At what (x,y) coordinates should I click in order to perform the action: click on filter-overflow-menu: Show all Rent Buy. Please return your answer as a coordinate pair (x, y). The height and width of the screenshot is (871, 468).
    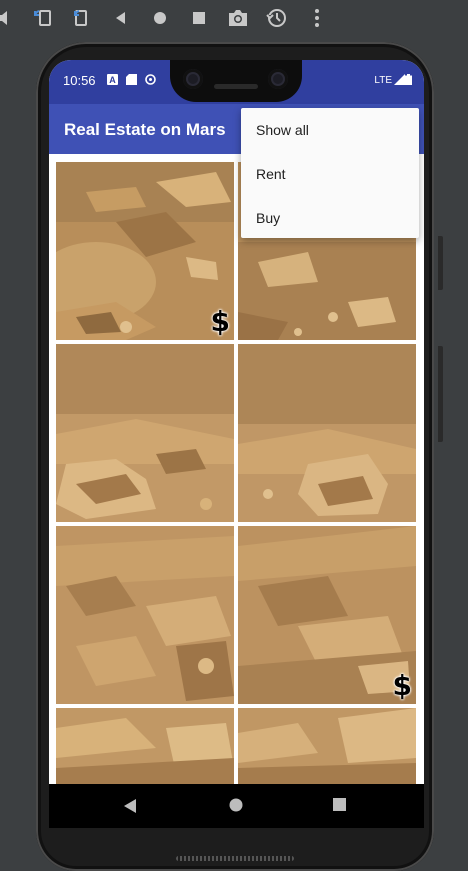
    Looking at the image, I should click on (330, 173).